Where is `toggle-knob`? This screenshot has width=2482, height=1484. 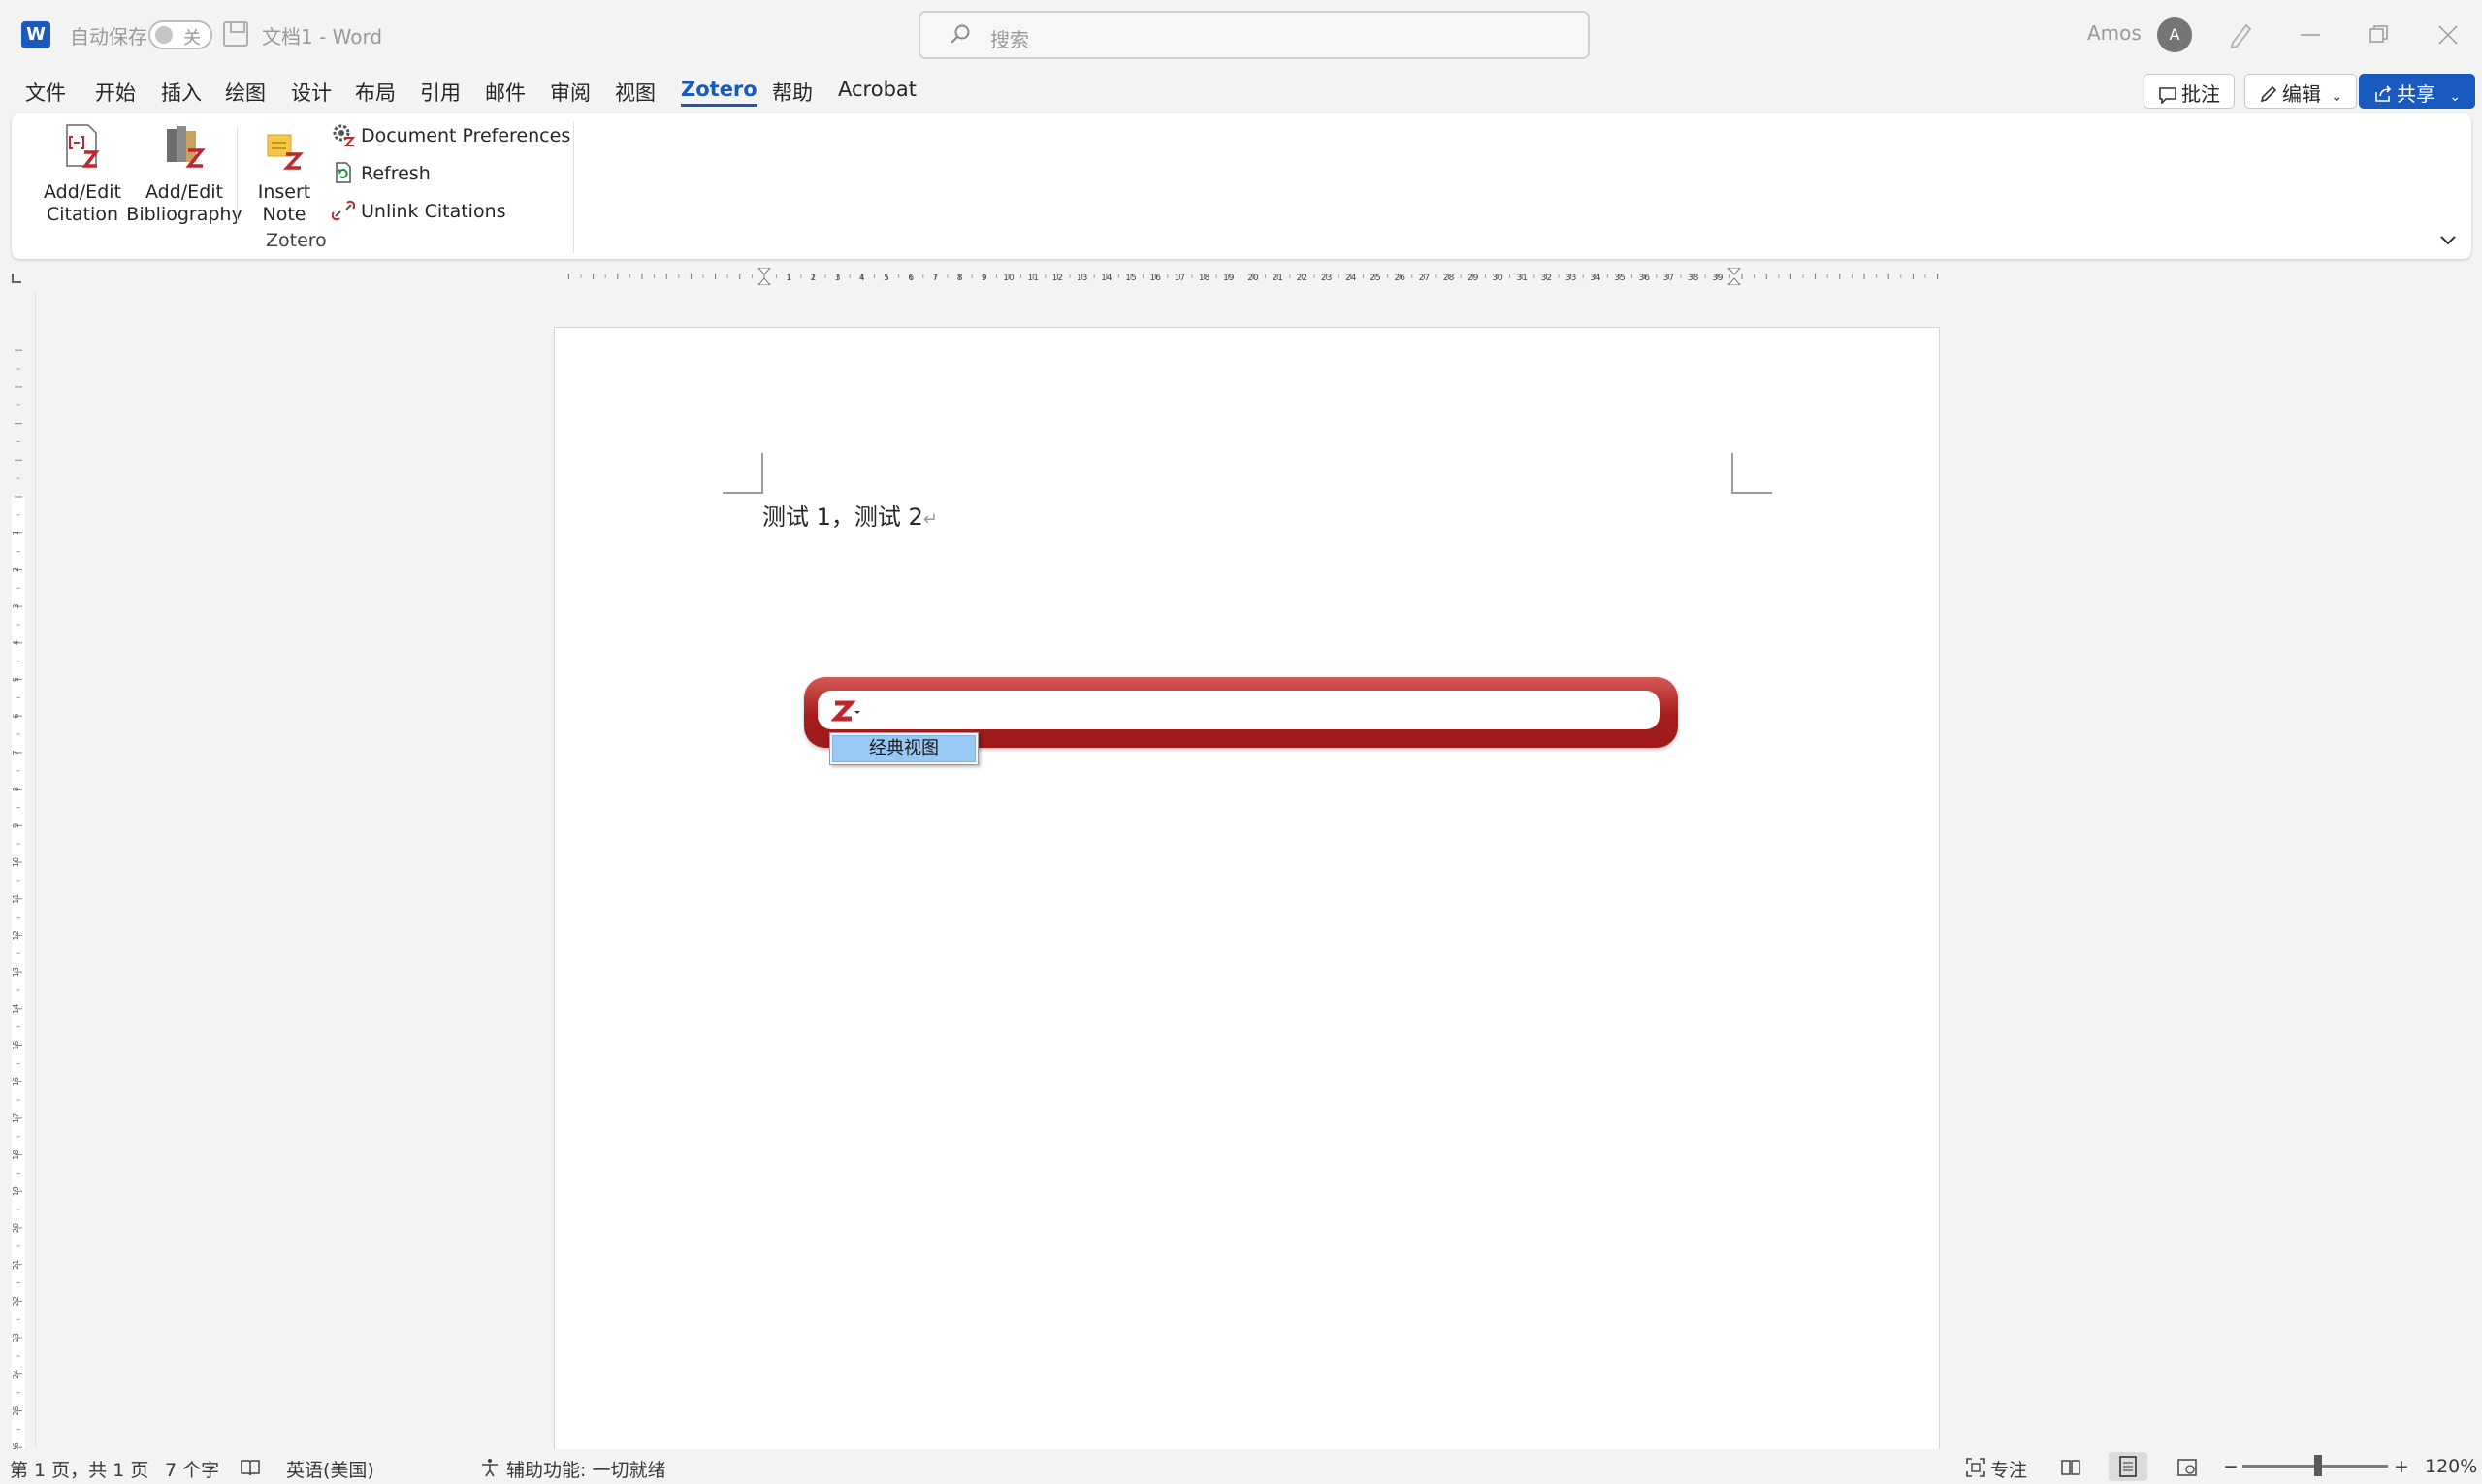
toggle-knob is located at coordinates (164, 35).